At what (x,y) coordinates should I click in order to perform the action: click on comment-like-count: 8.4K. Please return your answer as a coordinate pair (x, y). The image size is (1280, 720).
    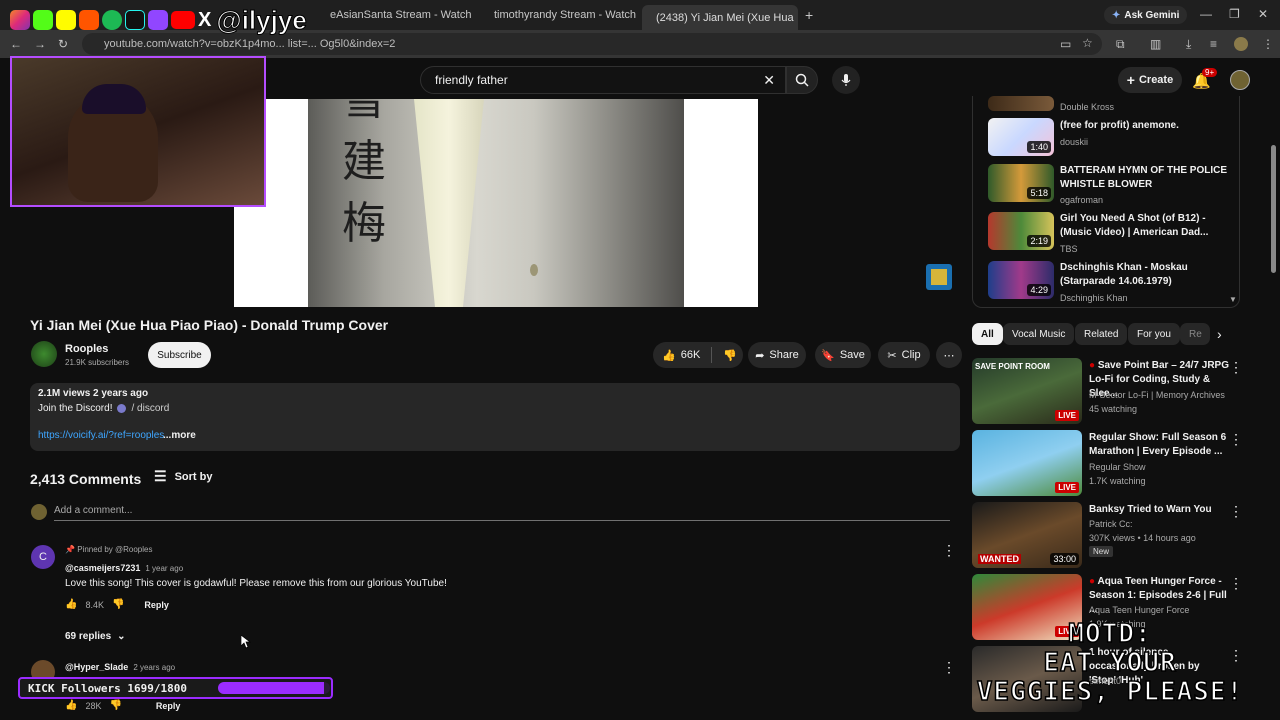
    Looking at the image, I should click on (94, 604).